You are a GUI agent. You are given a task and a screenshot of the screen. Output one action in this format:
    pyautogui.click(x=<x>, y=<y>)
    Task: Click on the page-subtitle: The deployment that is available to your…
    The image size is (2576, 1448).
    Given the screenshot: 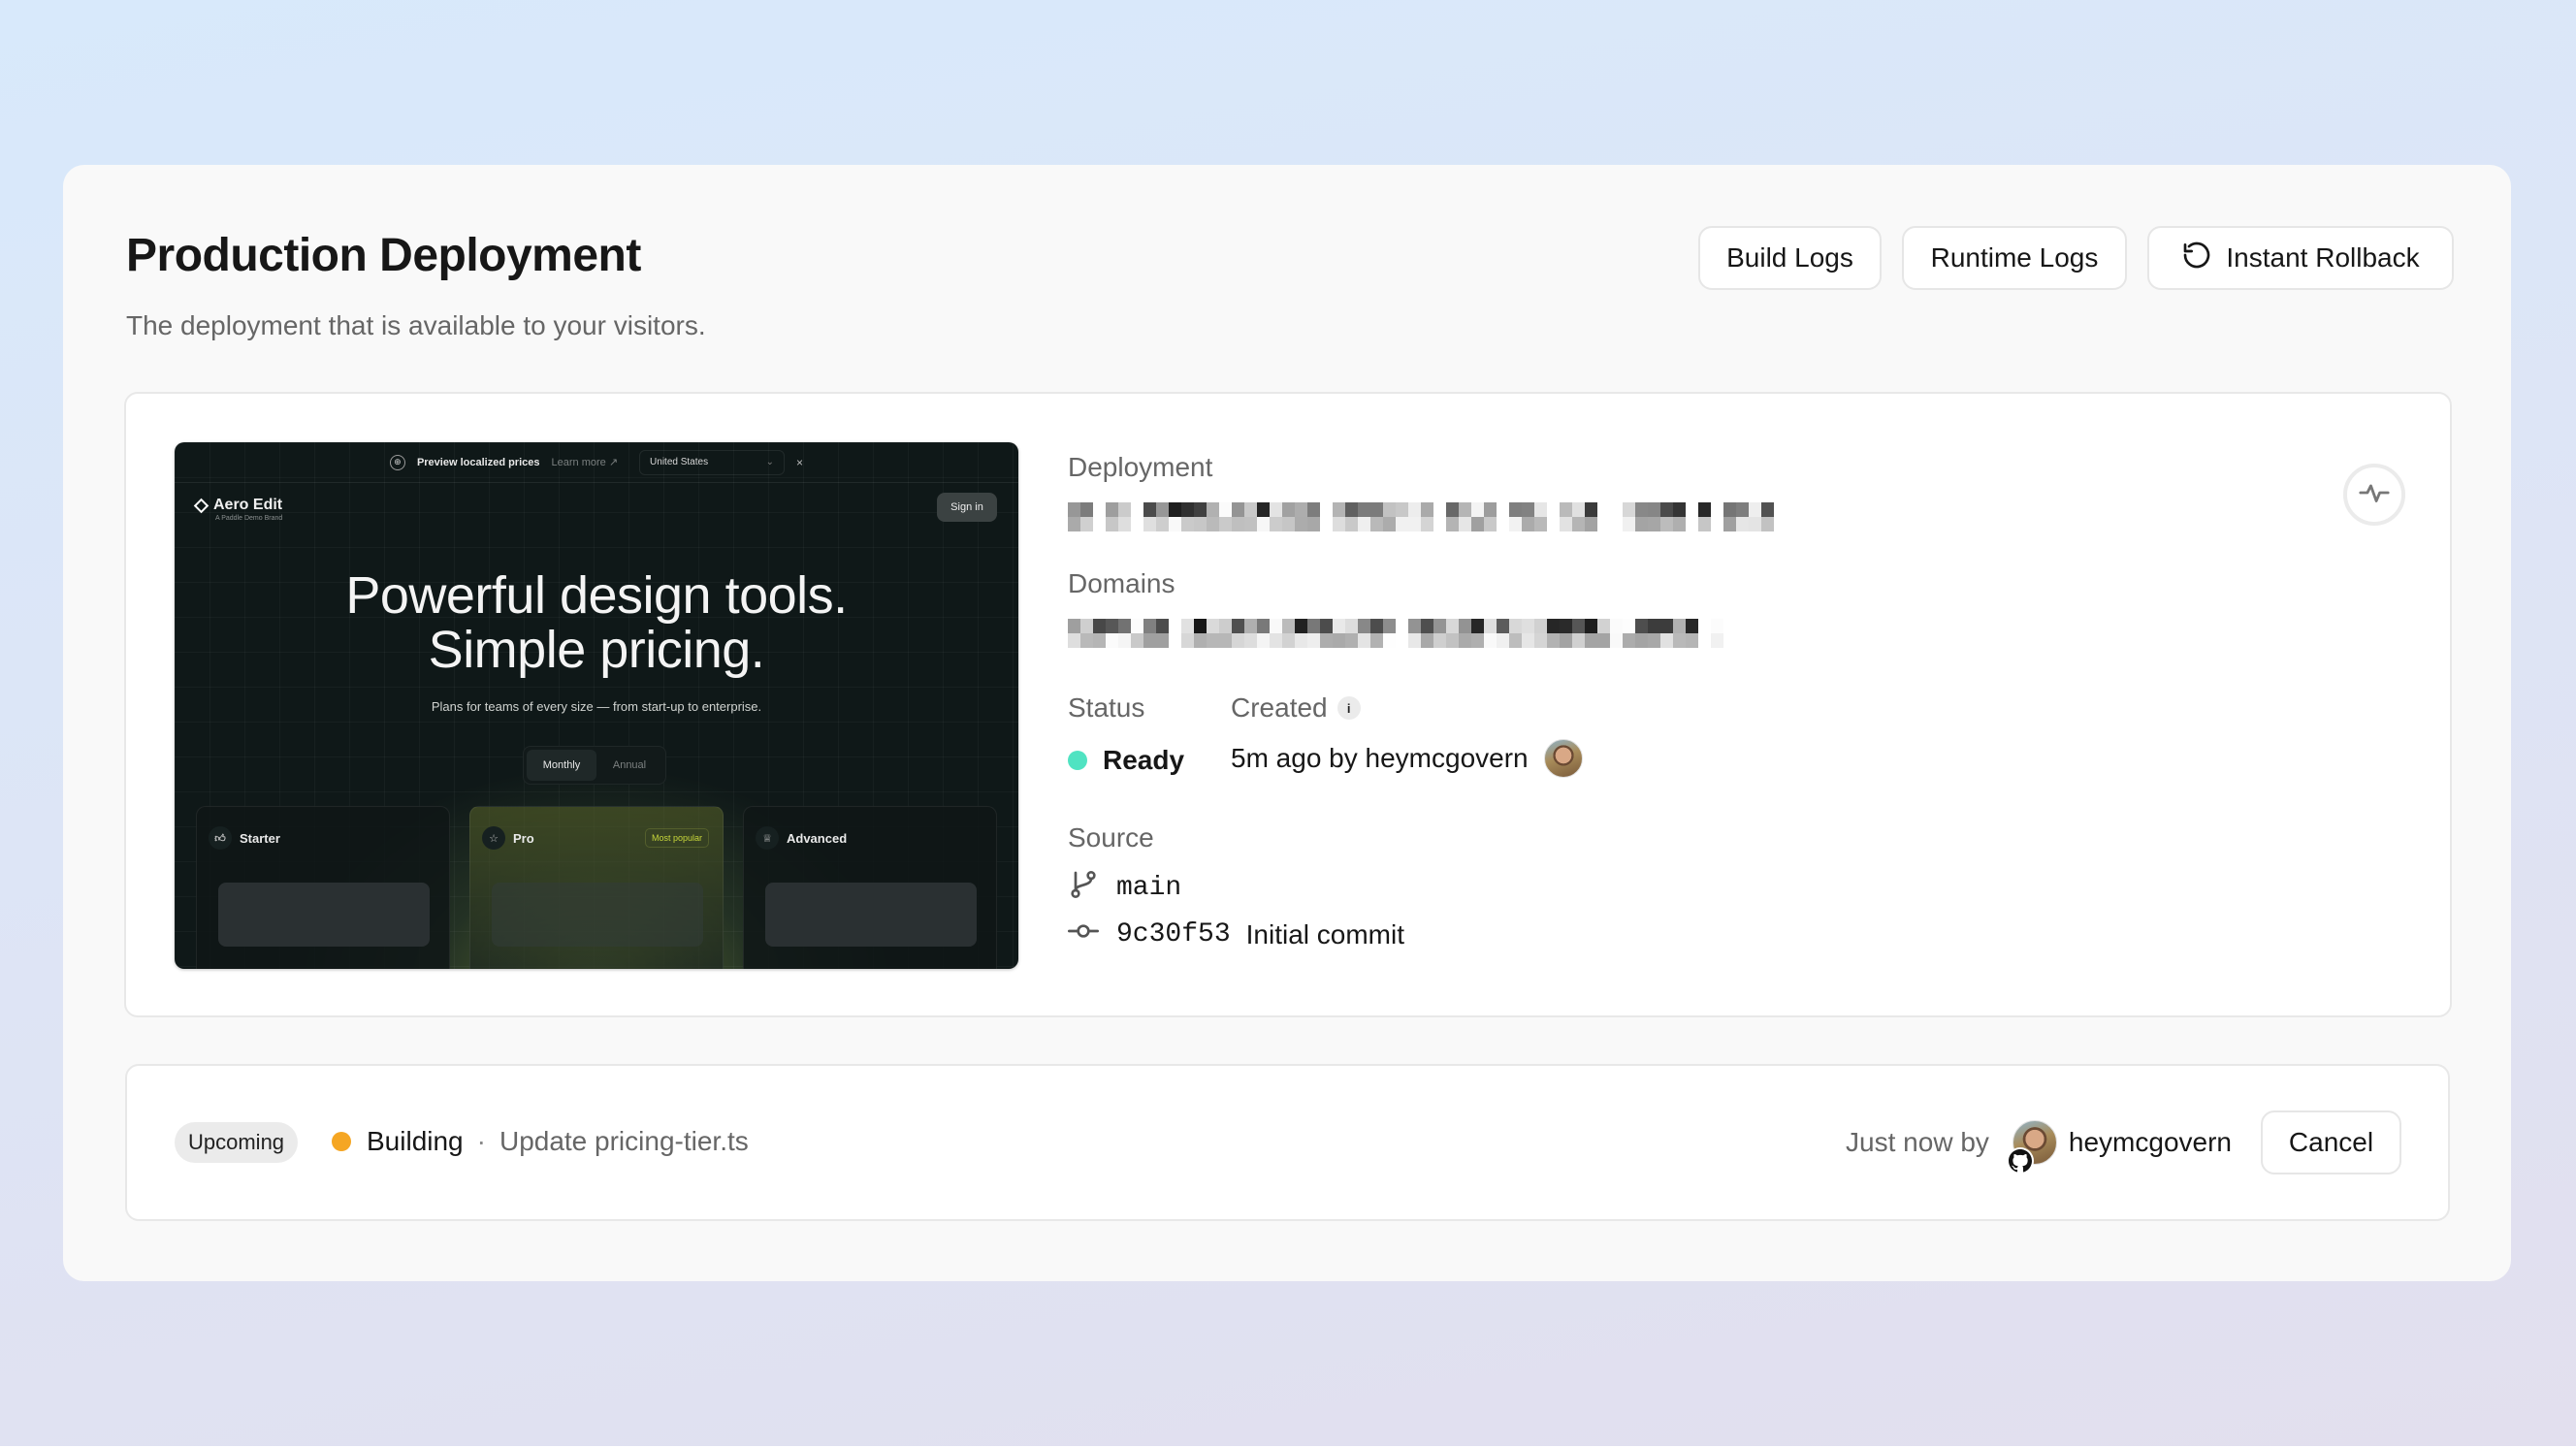 What is the action you would take?
    pyautogui.click(x=416, y=325)
    